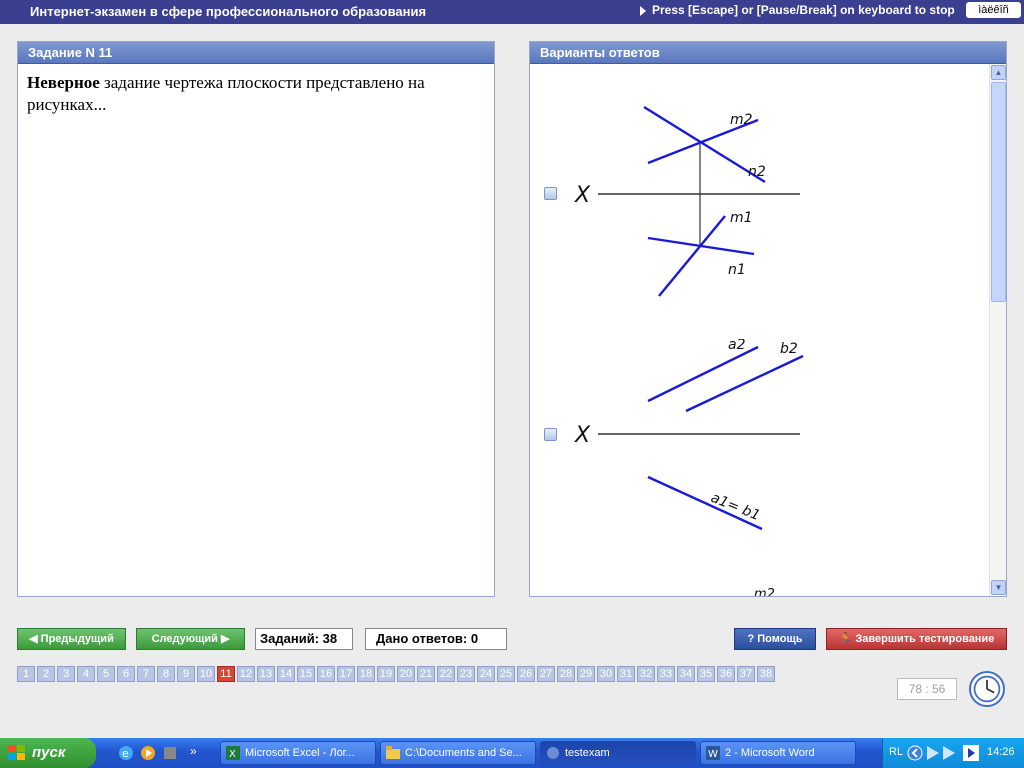  Describe the element at coordinates (166, 674) in the screenshot. I see `page-button-8: 8` at that location.